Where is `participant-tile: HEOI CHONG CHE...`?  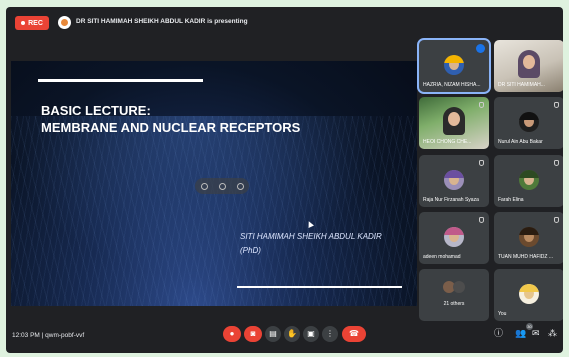
participant-tile: HEOI CHONG CHE... is located at coordinates (454, 123).